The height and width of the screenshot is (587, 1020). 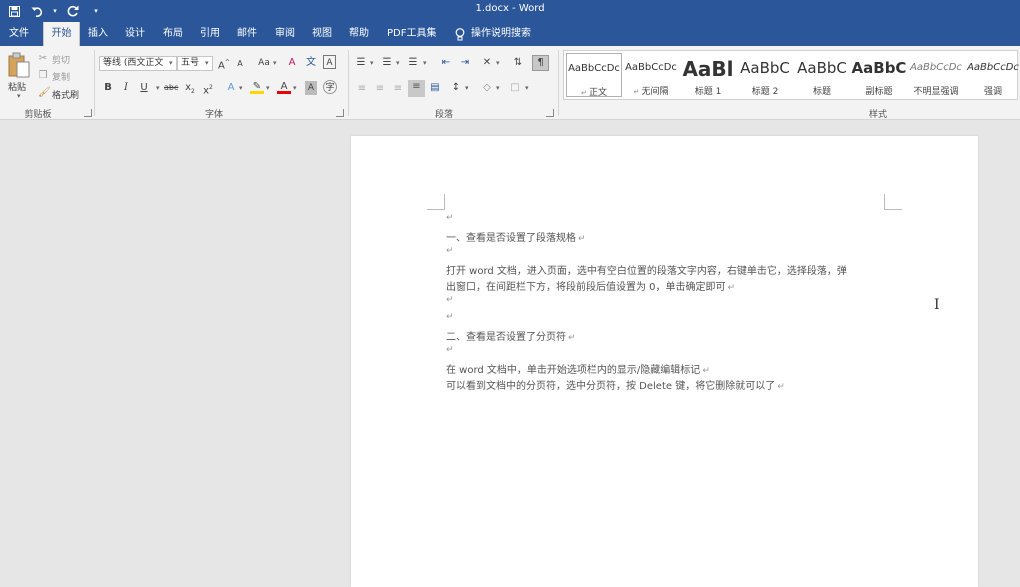 What do you see at coordinates (138, 63) in the screenshot?
I see `font-name-box: 等线 (西文正文` at bounding box center [138, 63].